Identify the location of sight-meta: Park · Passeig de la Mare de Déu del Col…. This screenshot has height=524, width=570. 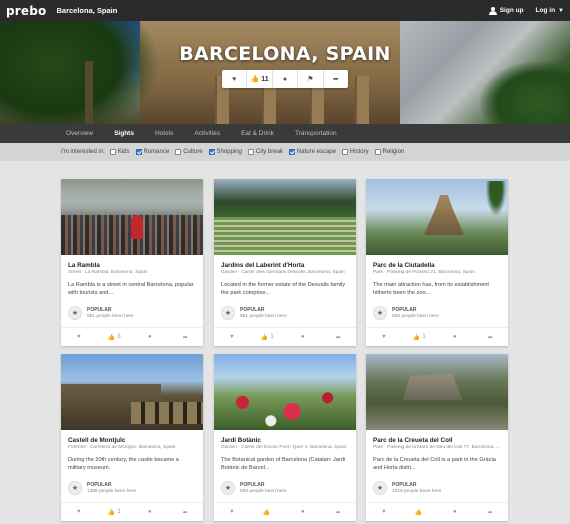
(436, 447).